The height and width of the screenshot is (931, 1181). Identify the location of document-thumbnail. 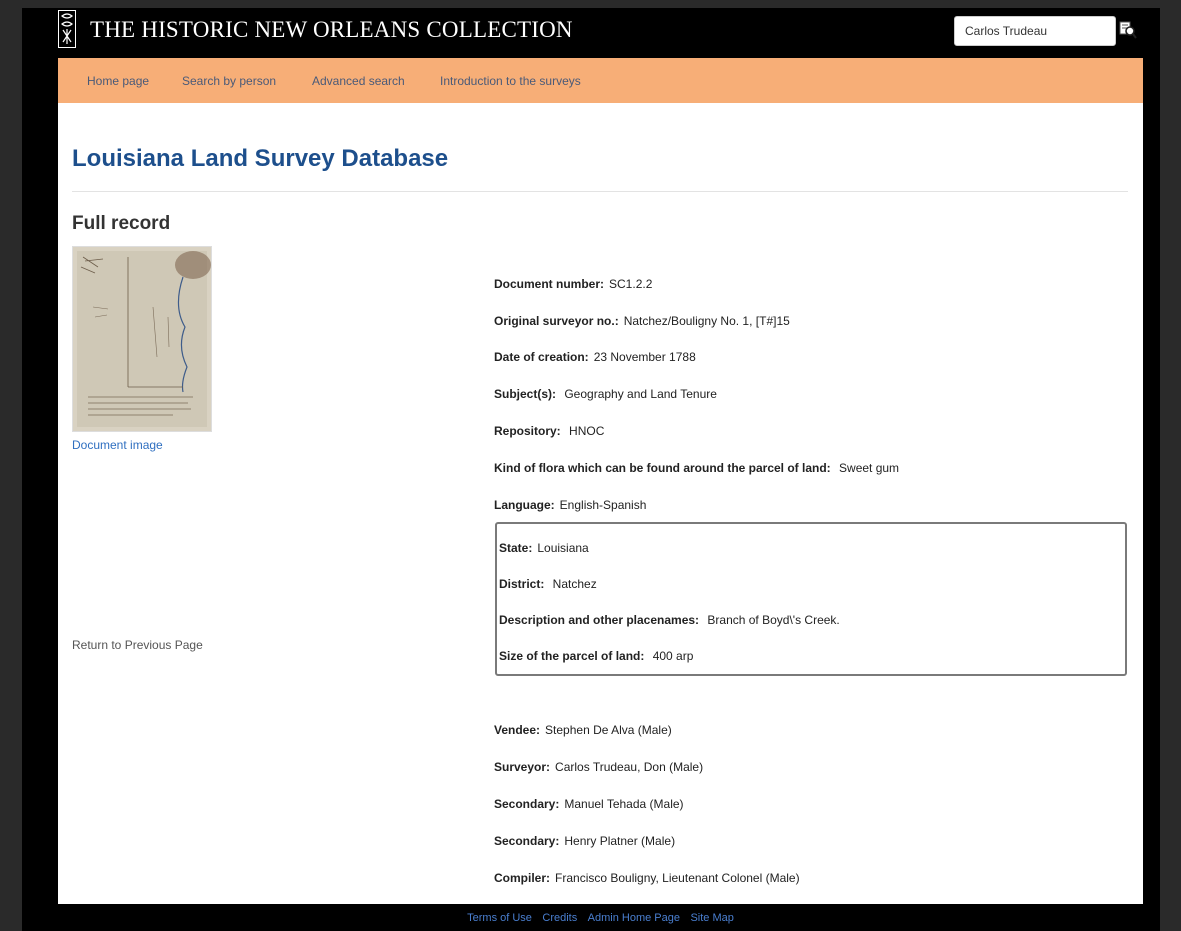
(142, 339).